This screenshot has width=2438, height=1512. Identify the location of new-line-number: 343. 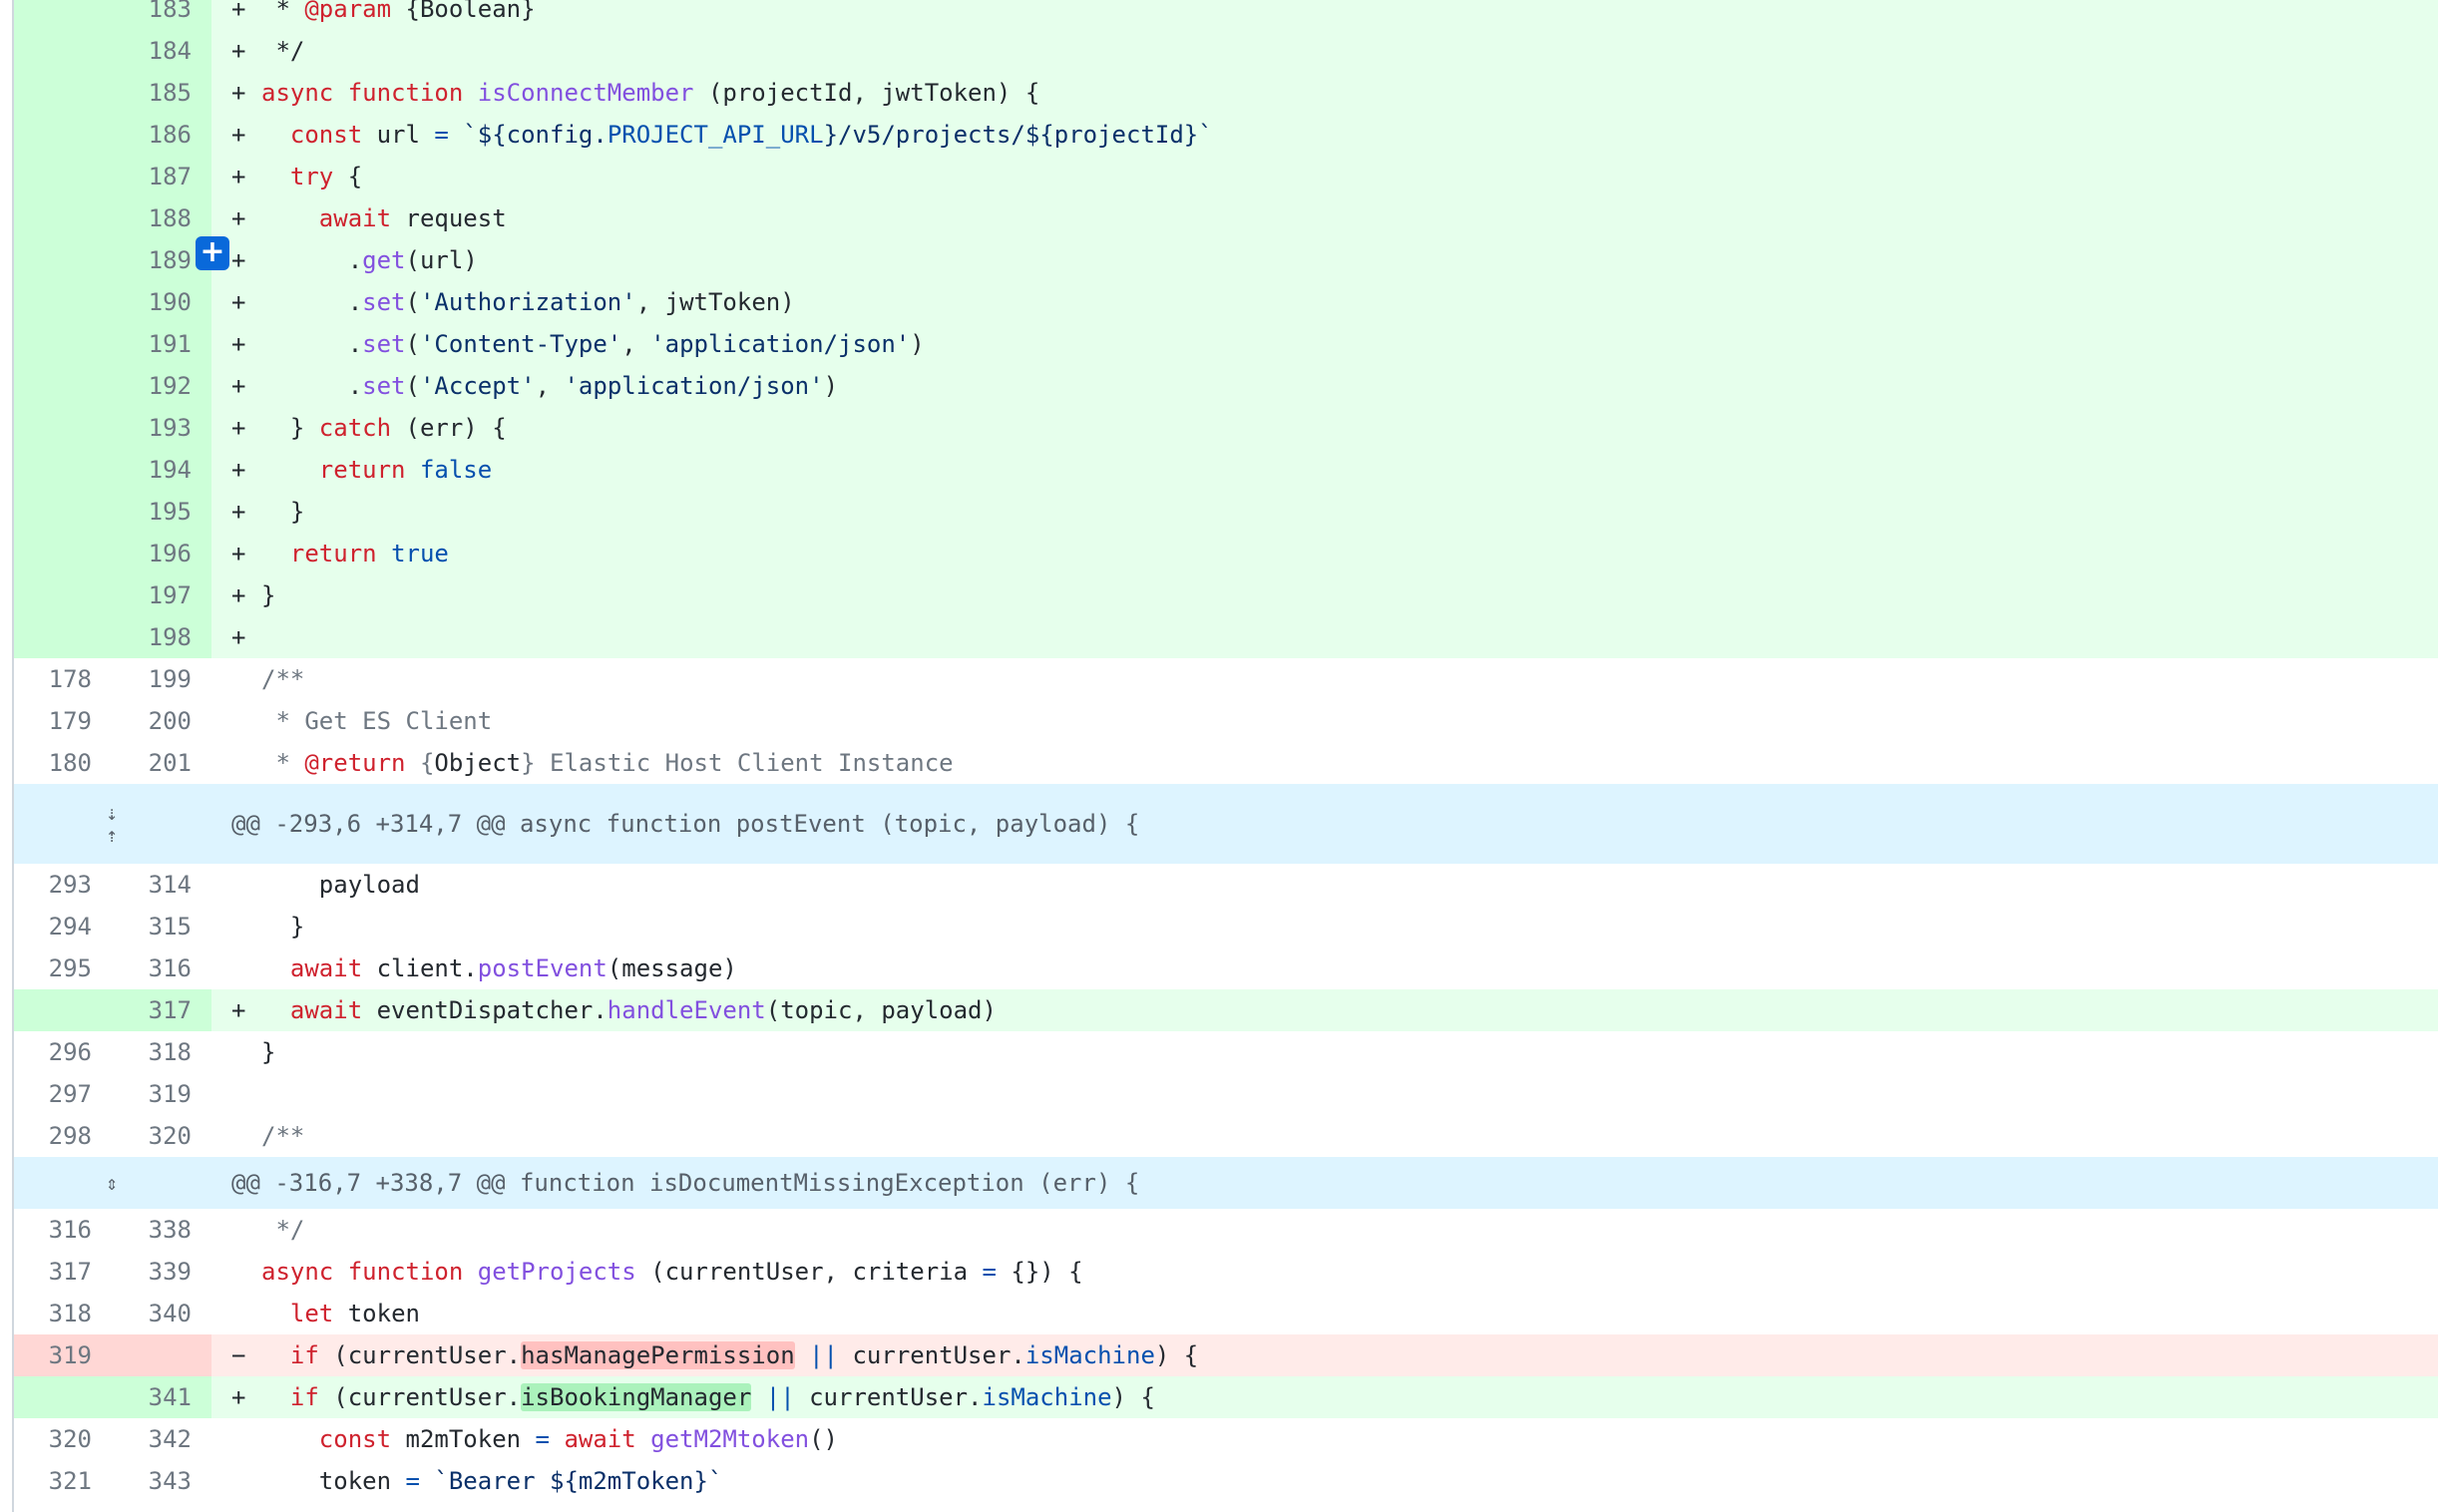
(162, 1481).